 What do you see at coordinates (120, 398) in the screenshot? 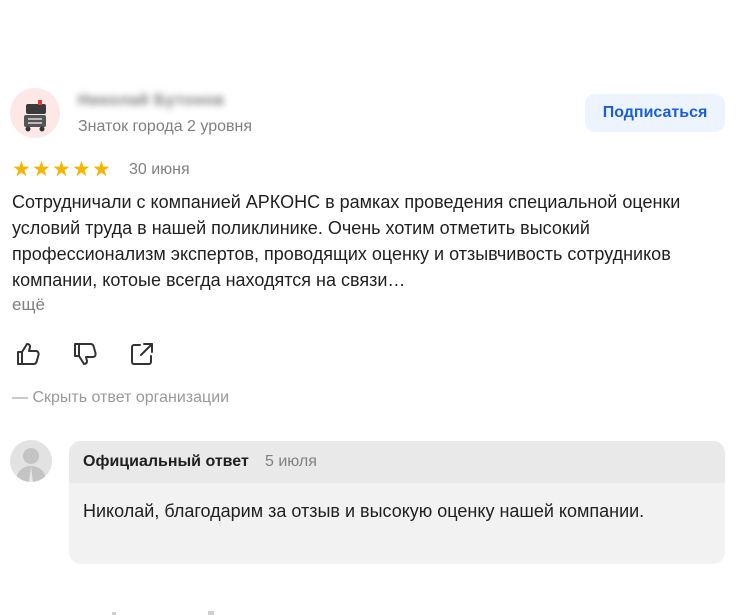
I see `hide-answer-link: — Скрыть ответ организации` at bounding box center [120, 398].